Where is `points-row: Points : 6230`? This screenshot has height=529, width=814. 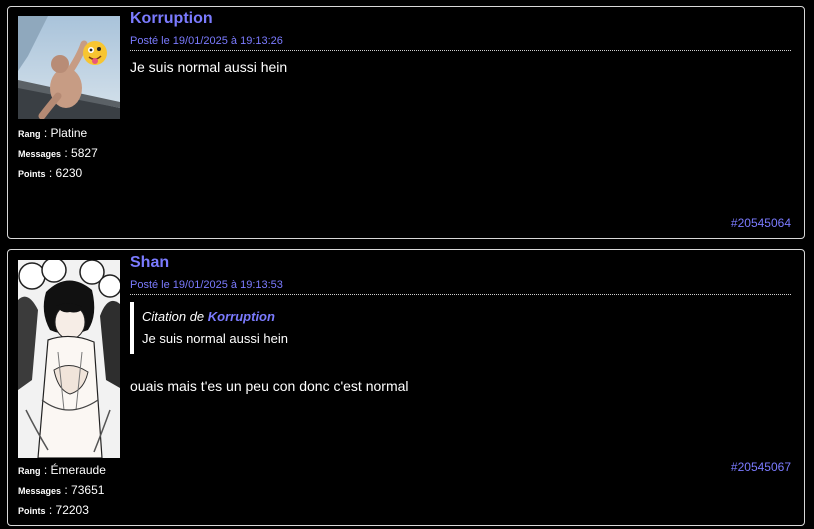
points-row: Points : 6230 is located at coordinates (50, 173).